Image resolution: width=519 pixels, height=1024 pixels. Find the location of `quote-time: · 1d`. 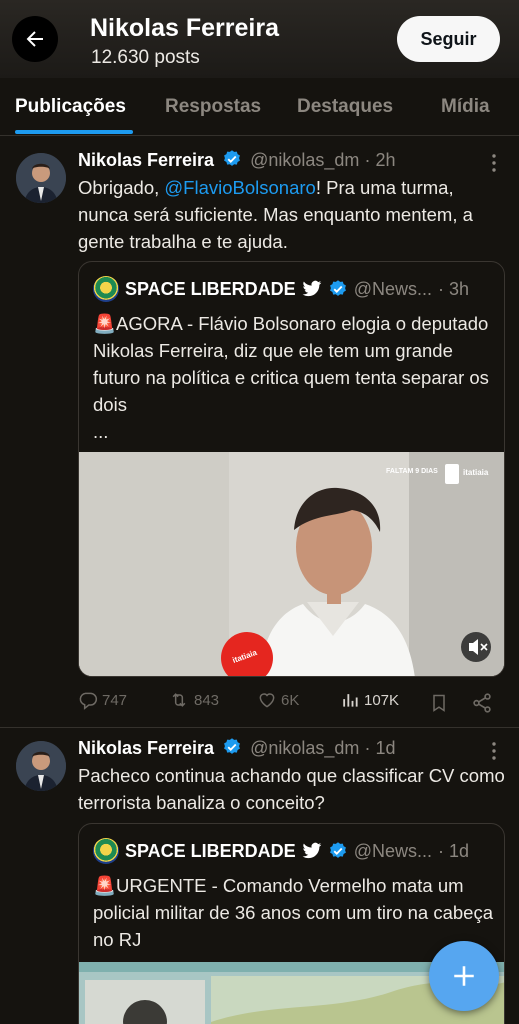

quote-time: · 1d is located at coordinates (453, 850).